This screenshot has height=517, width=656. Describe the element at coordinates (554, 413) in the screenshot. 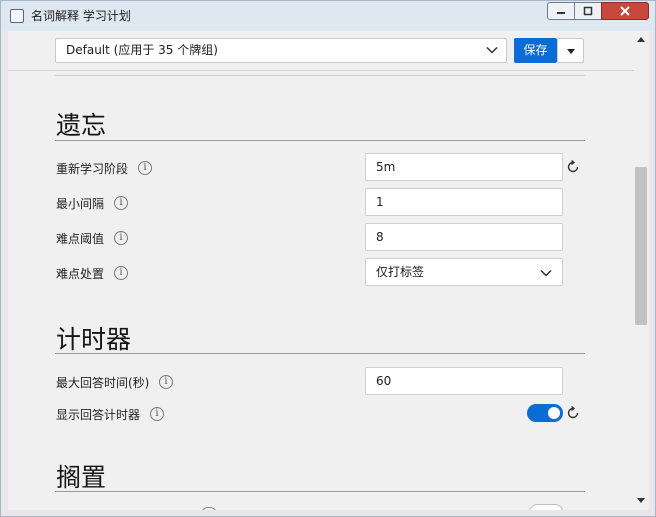

I see `toggle-knob` at that location.